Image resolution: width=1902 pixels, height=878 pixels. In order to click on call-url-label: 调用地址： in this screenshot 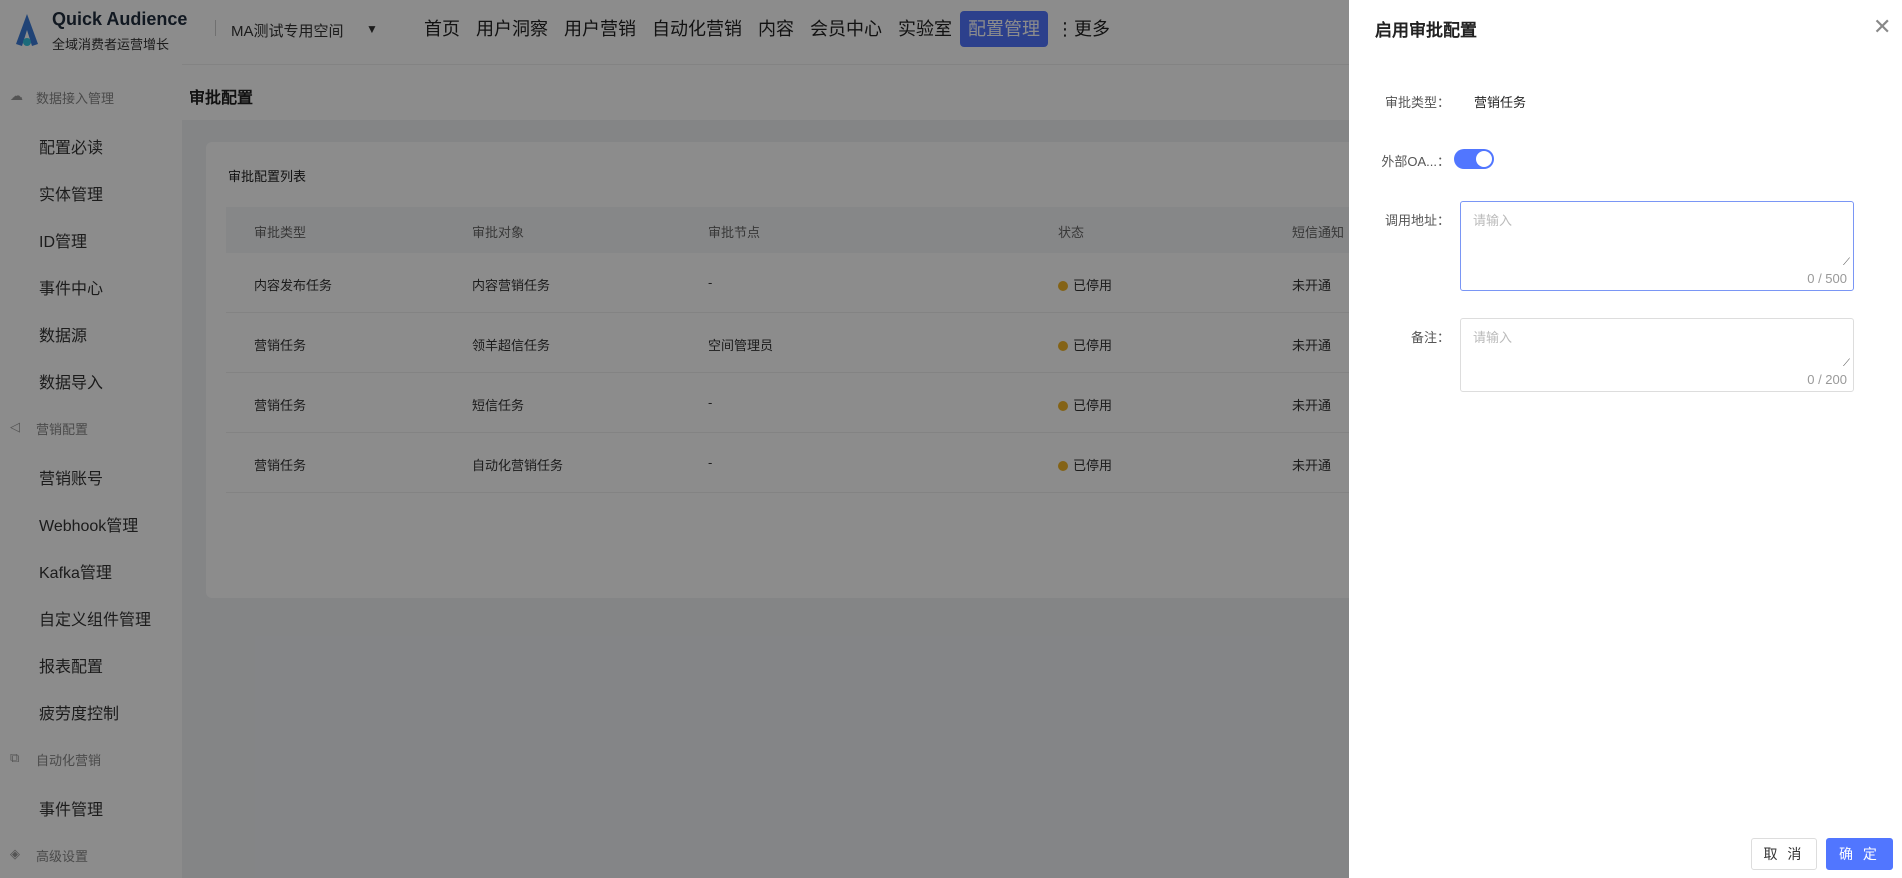, I will do `click(1417, 220)`.